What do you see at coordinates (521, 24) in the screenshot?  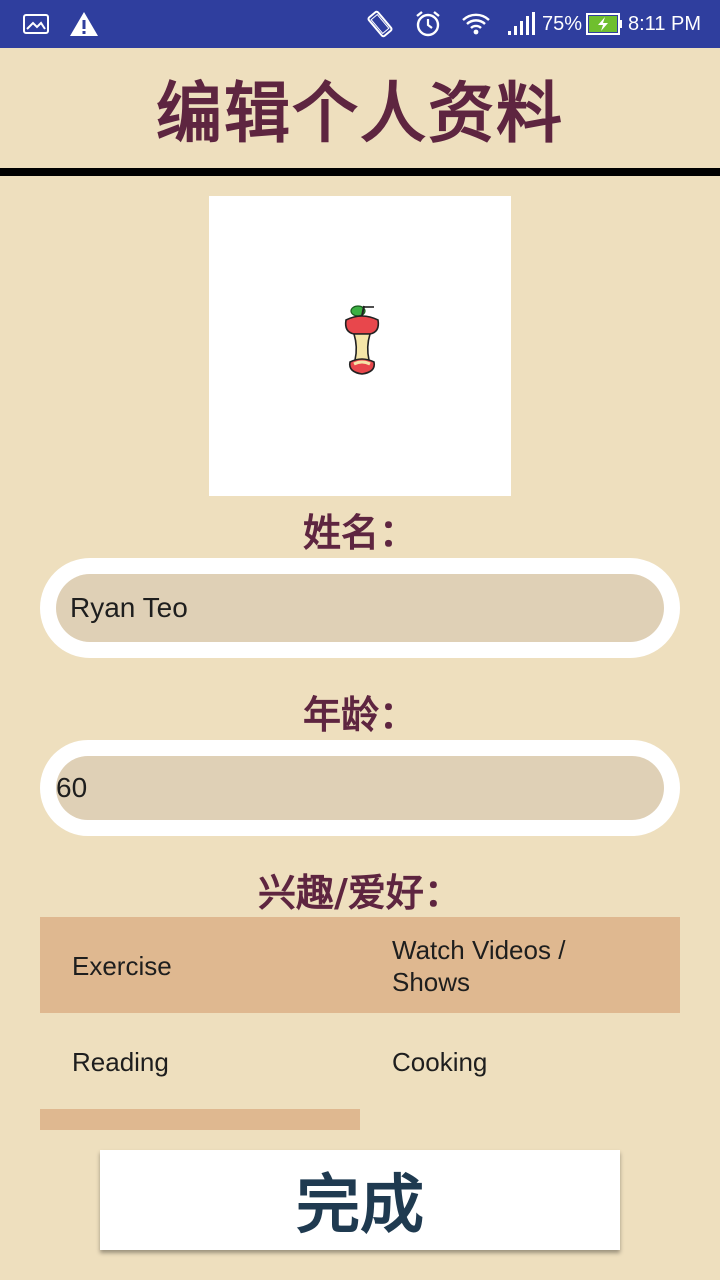 I see `signal-icon` at bounding box center [521, 24].